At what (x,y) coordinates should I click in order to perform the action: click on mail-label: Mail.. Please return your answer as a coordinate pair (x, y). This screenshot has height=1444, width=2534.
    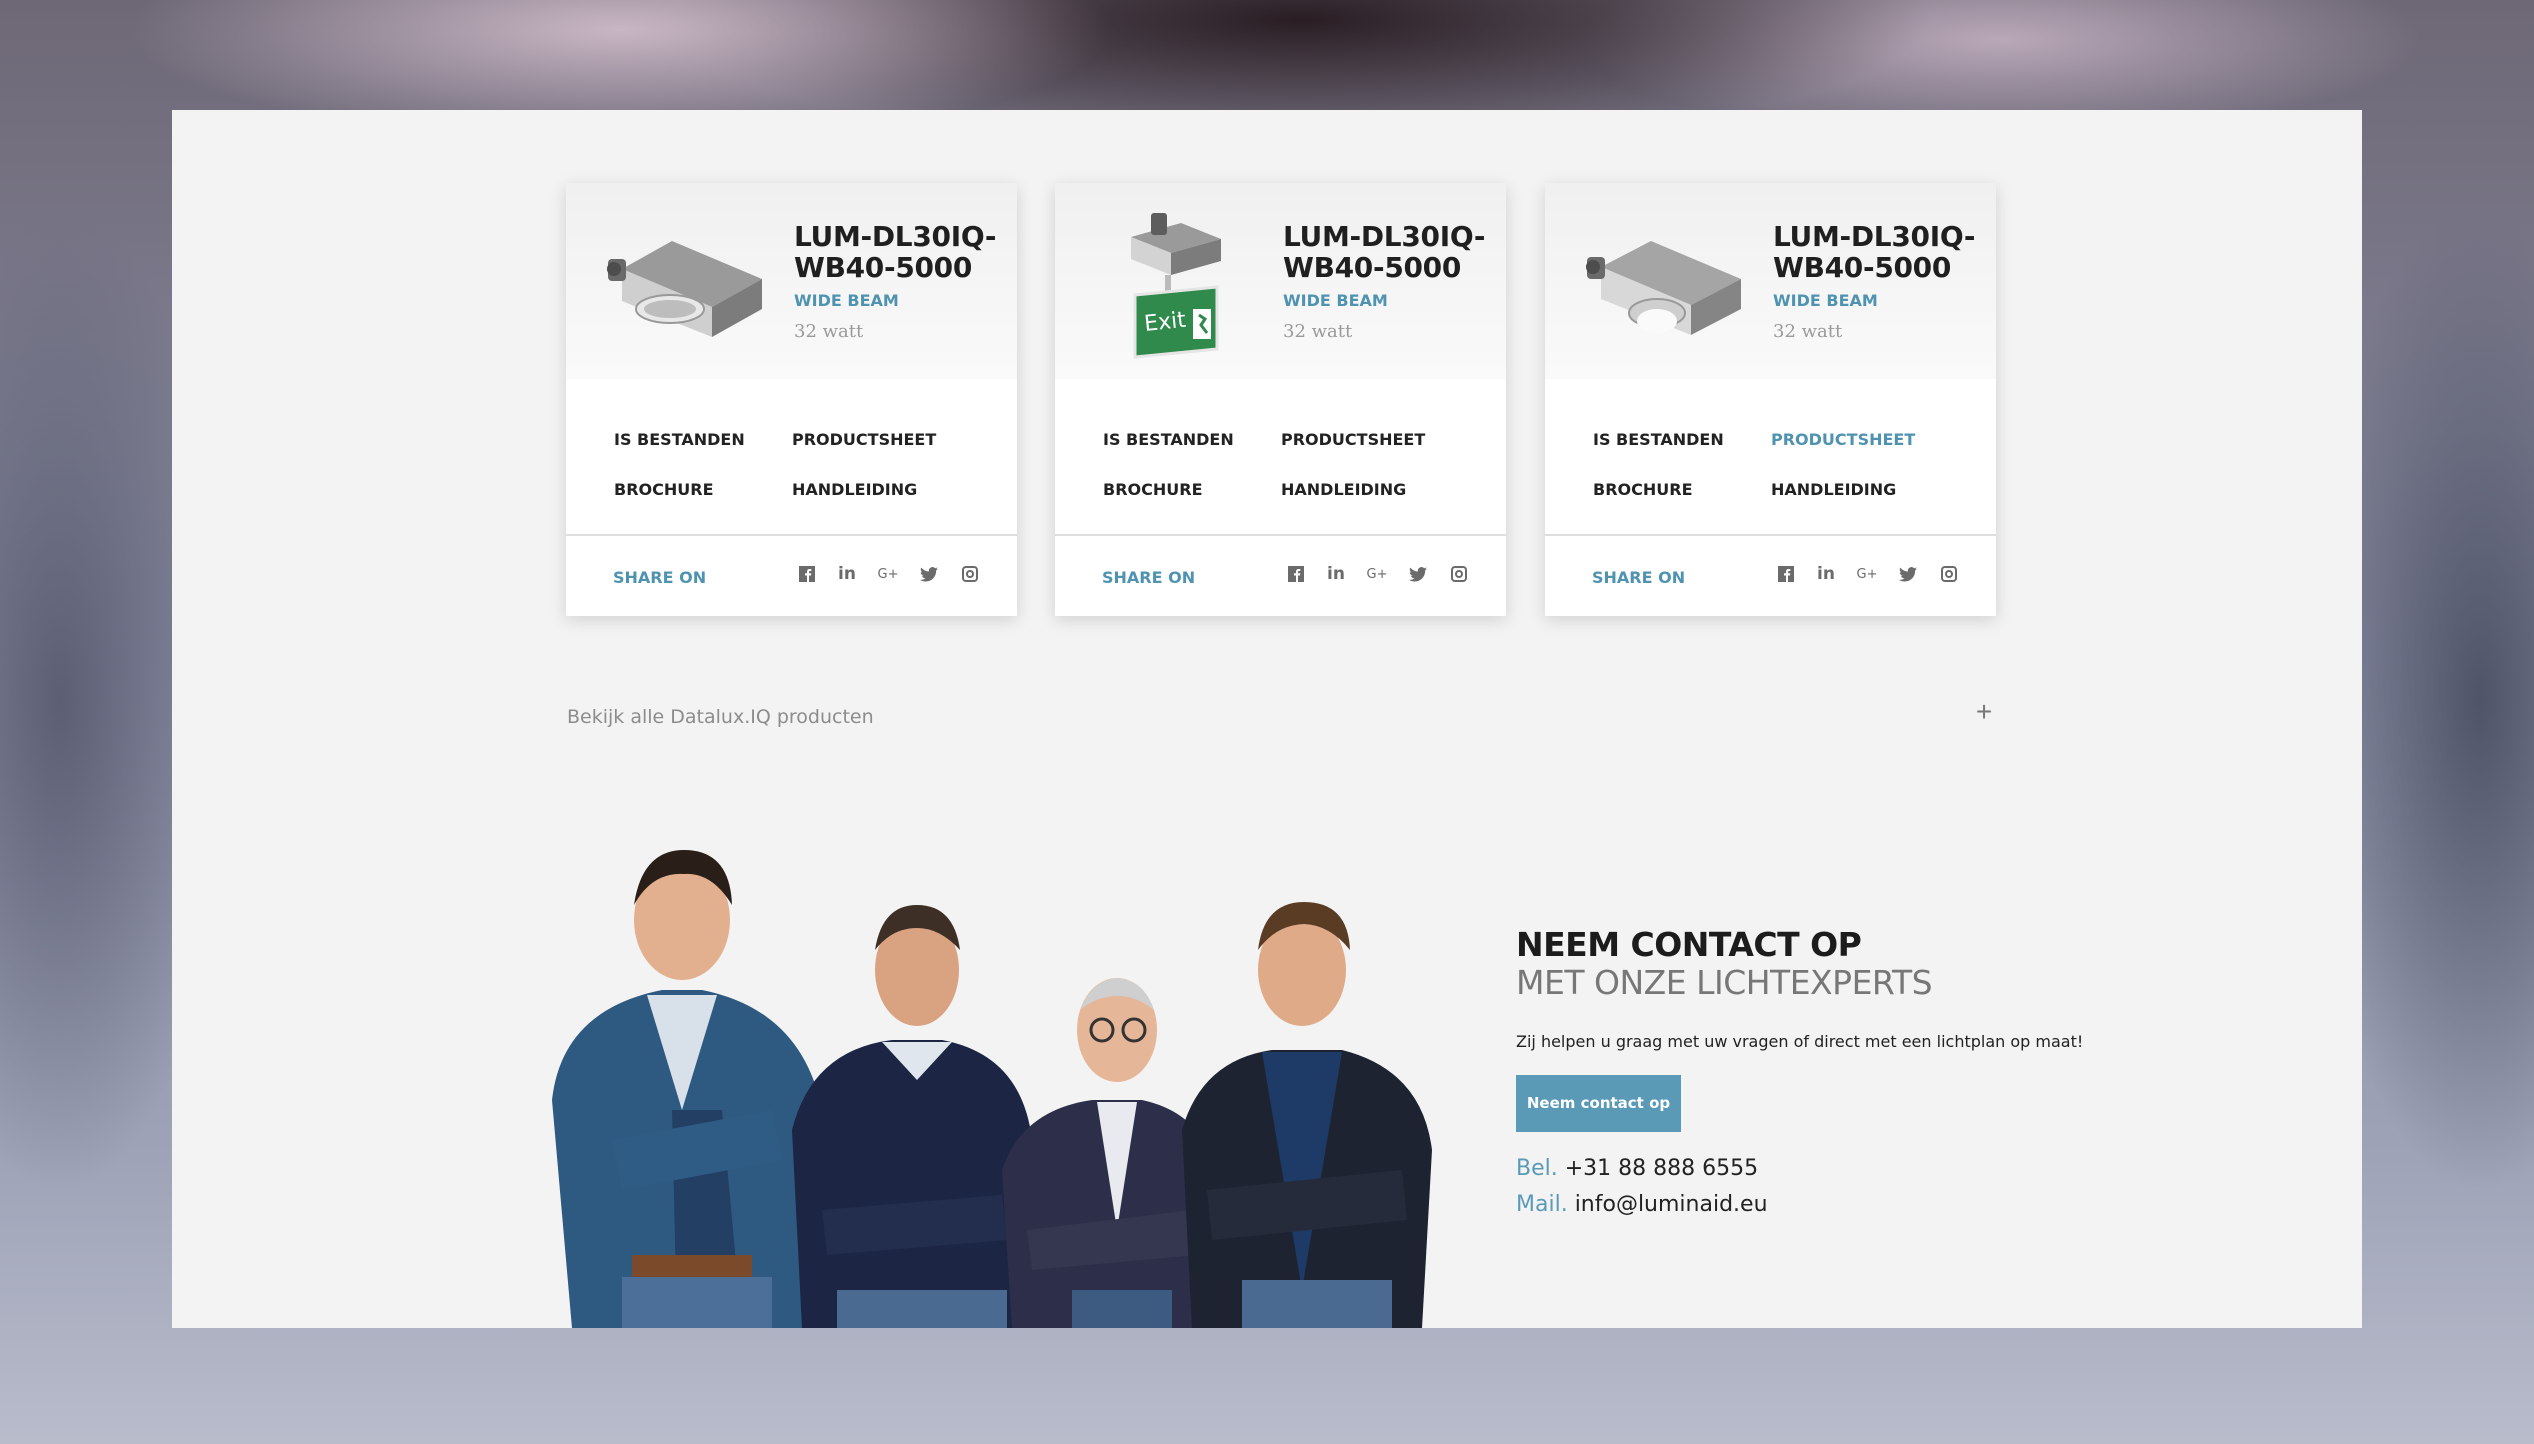
    Looking at the image, I should click on (1542, 1204).